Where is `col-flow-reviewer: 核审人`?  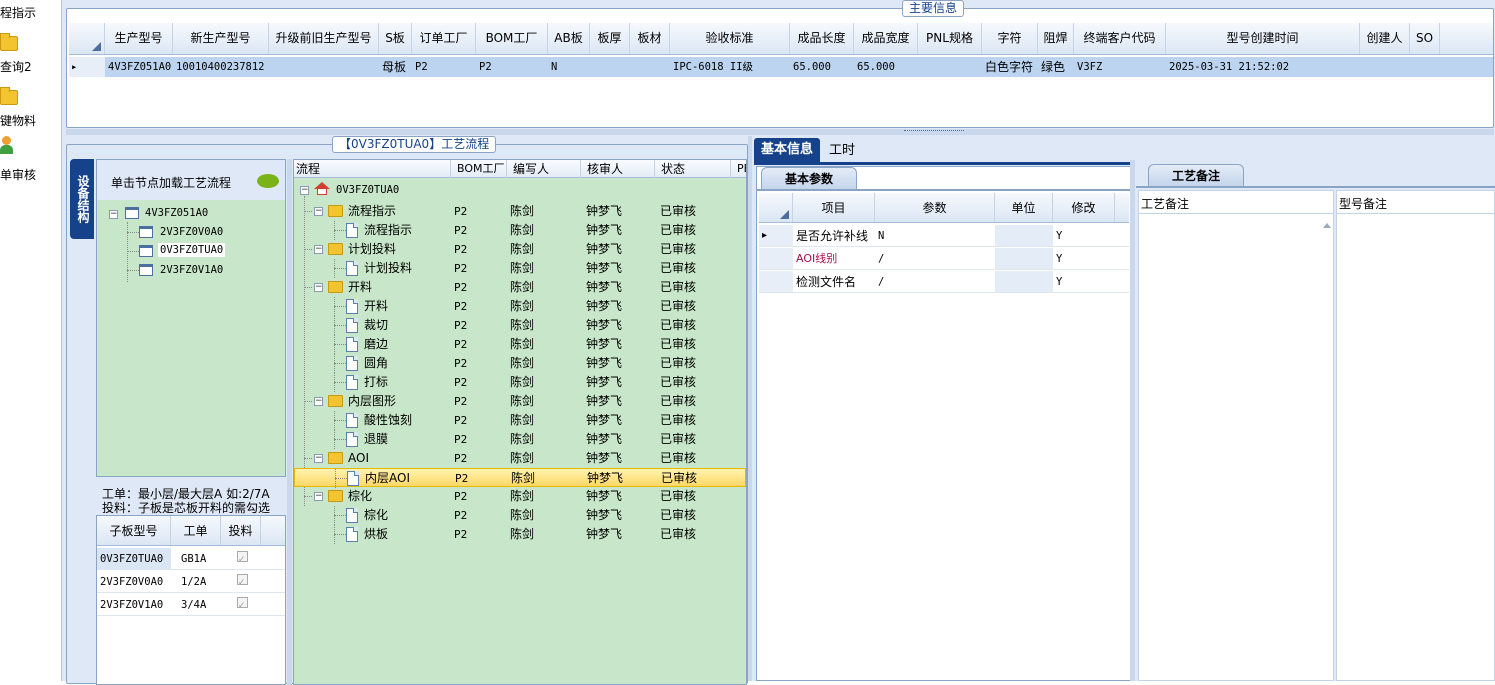 col-flow-reviewer: 核审人 is located at coordinates (601, 169).